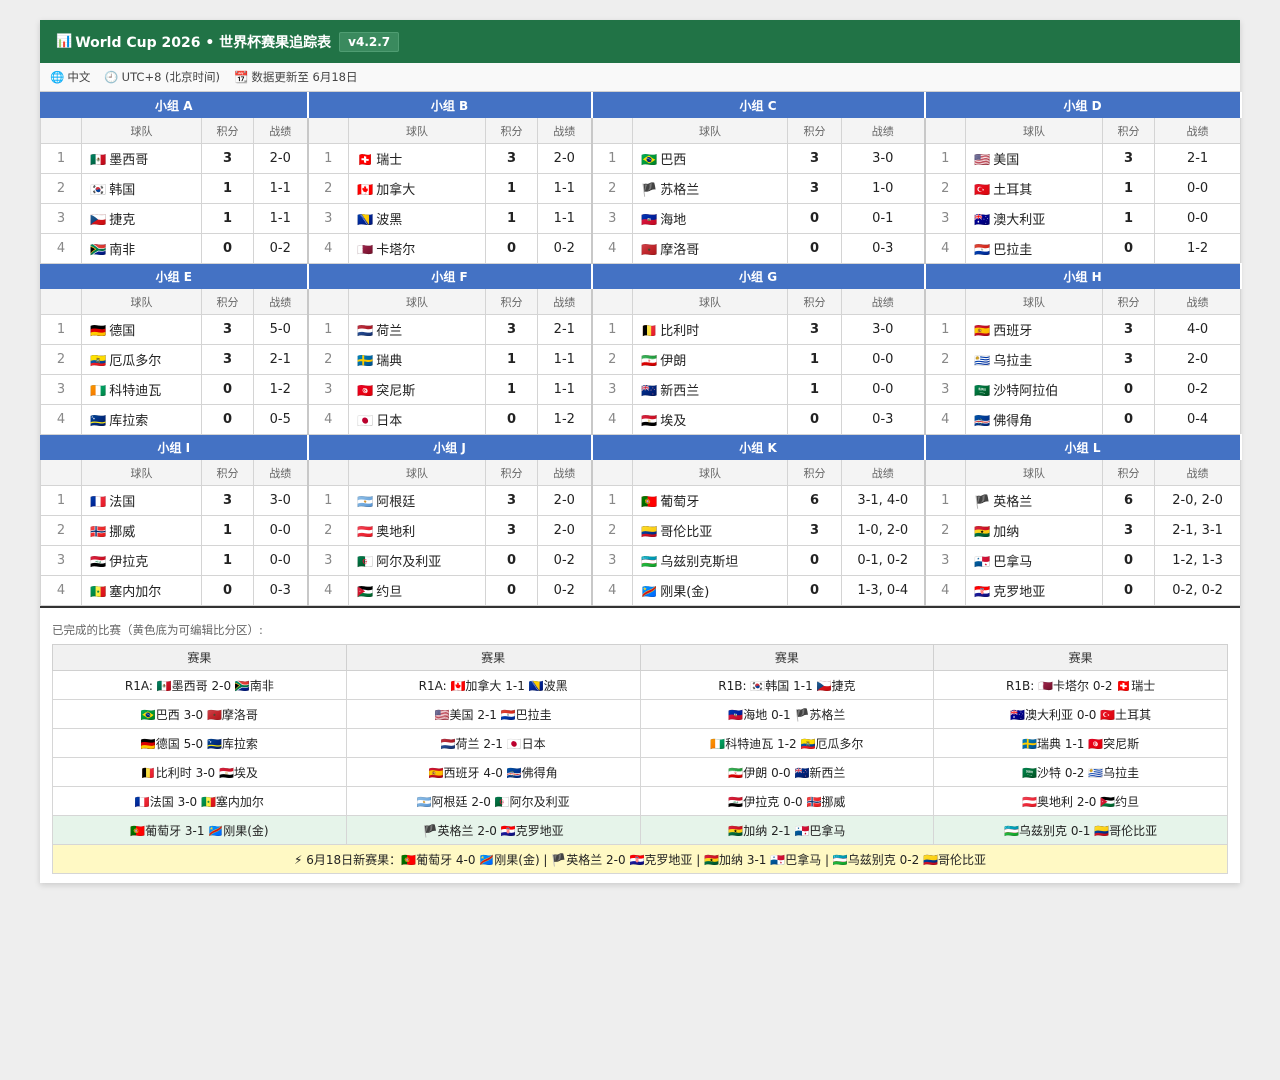  Describe the element at coordinates (141, 248) in the screenshot. I see `team-cell: 🇿🇦 南非` at that location.